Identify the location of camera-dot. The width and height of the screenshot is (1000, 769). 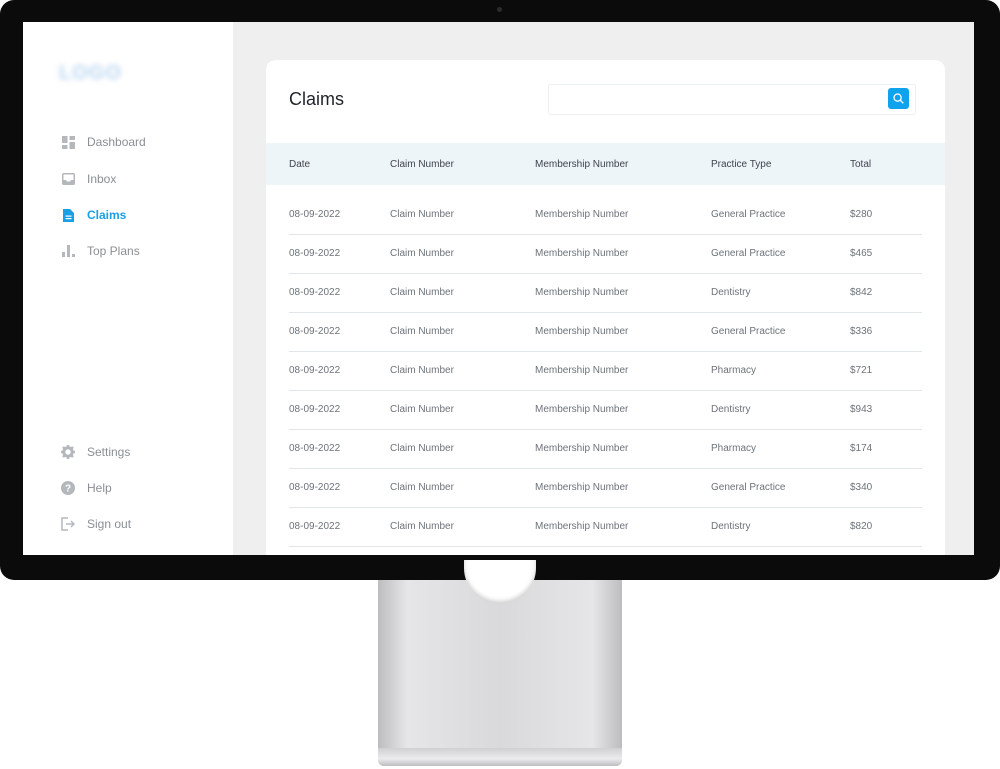
(499, 9).